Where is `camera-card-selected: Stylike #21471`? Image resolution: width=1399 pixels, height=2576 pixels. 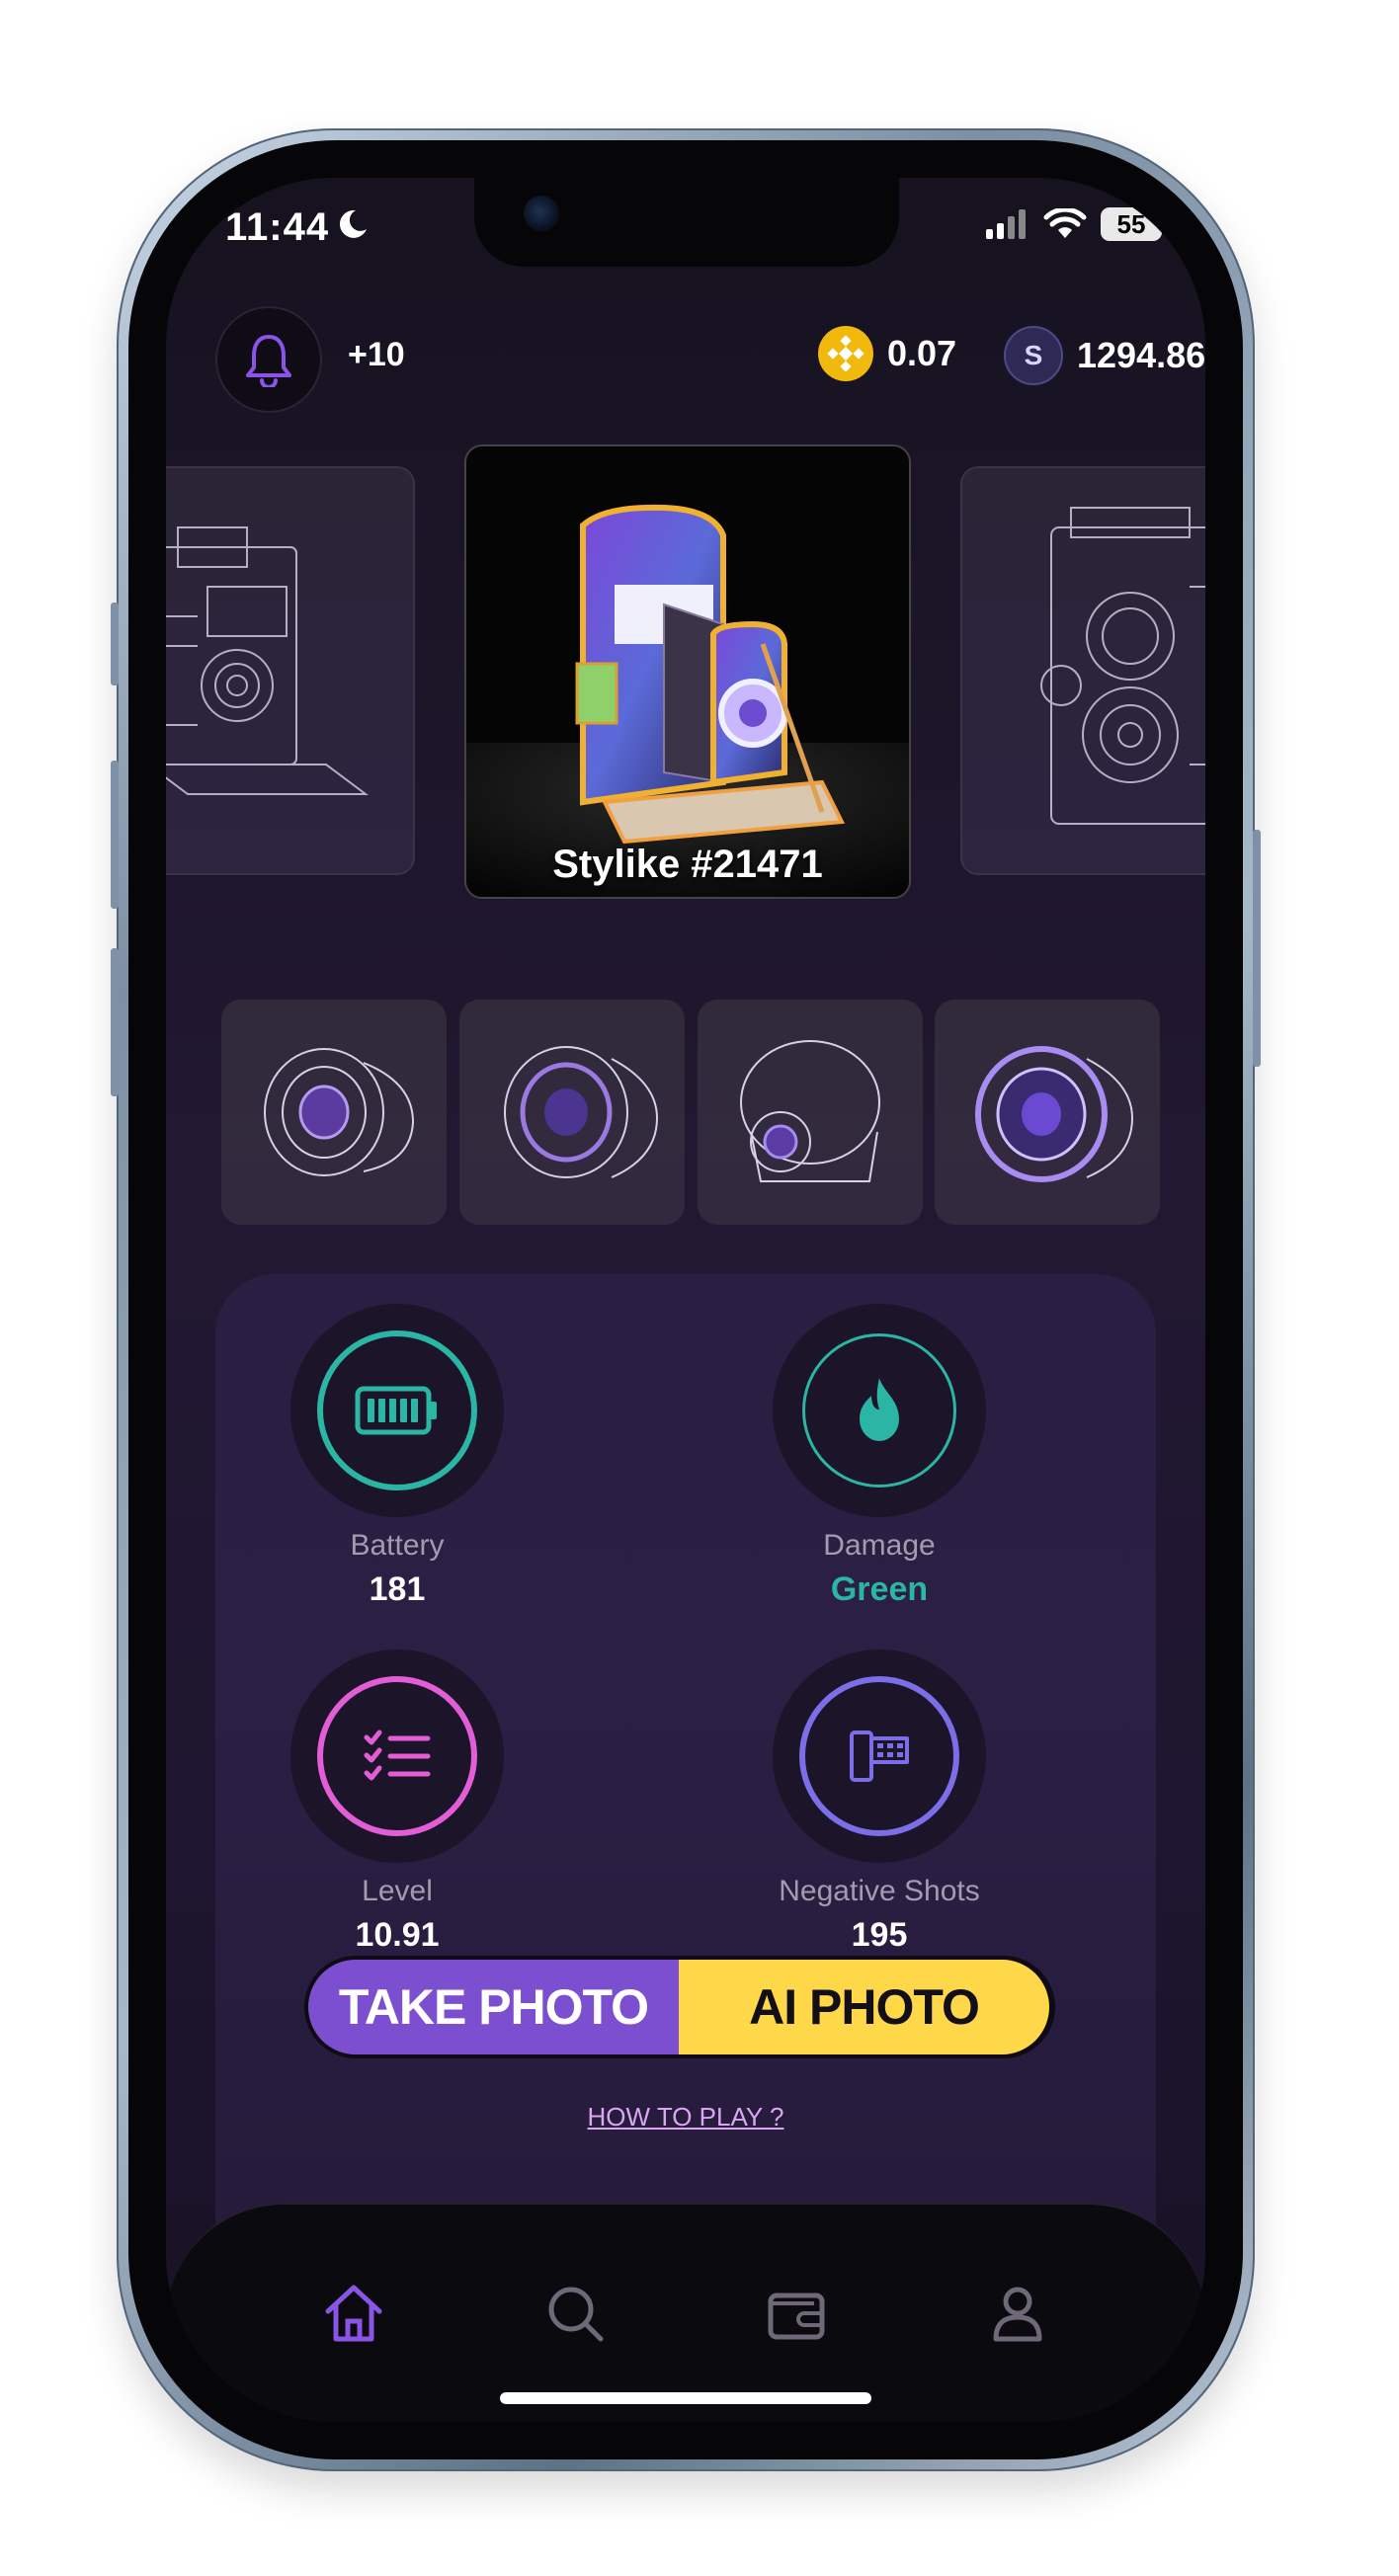
camera-card-selected: Stylike #21471 is located at coordinates (687, 671).